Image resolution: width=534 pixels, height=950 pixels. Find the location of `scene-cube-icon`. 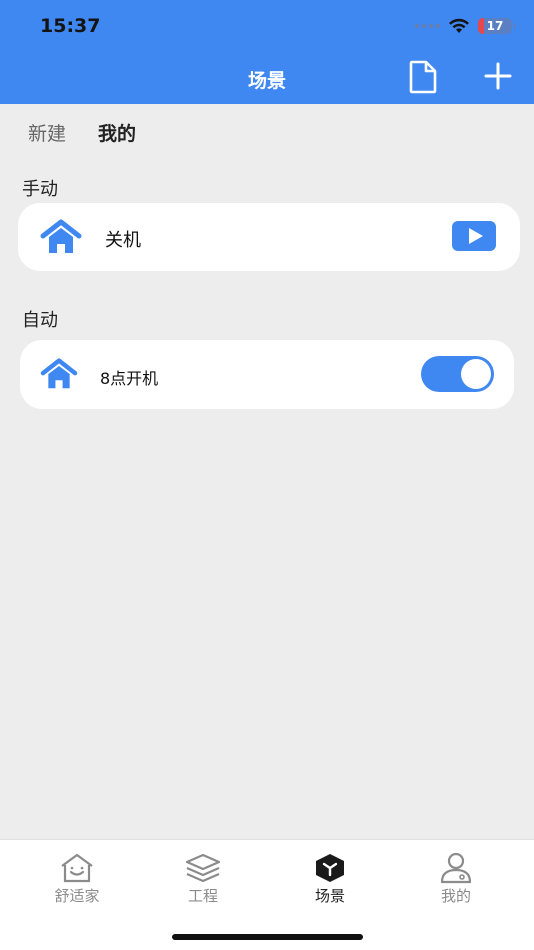

scene-cube-icon is located at coordinates (330, 868).